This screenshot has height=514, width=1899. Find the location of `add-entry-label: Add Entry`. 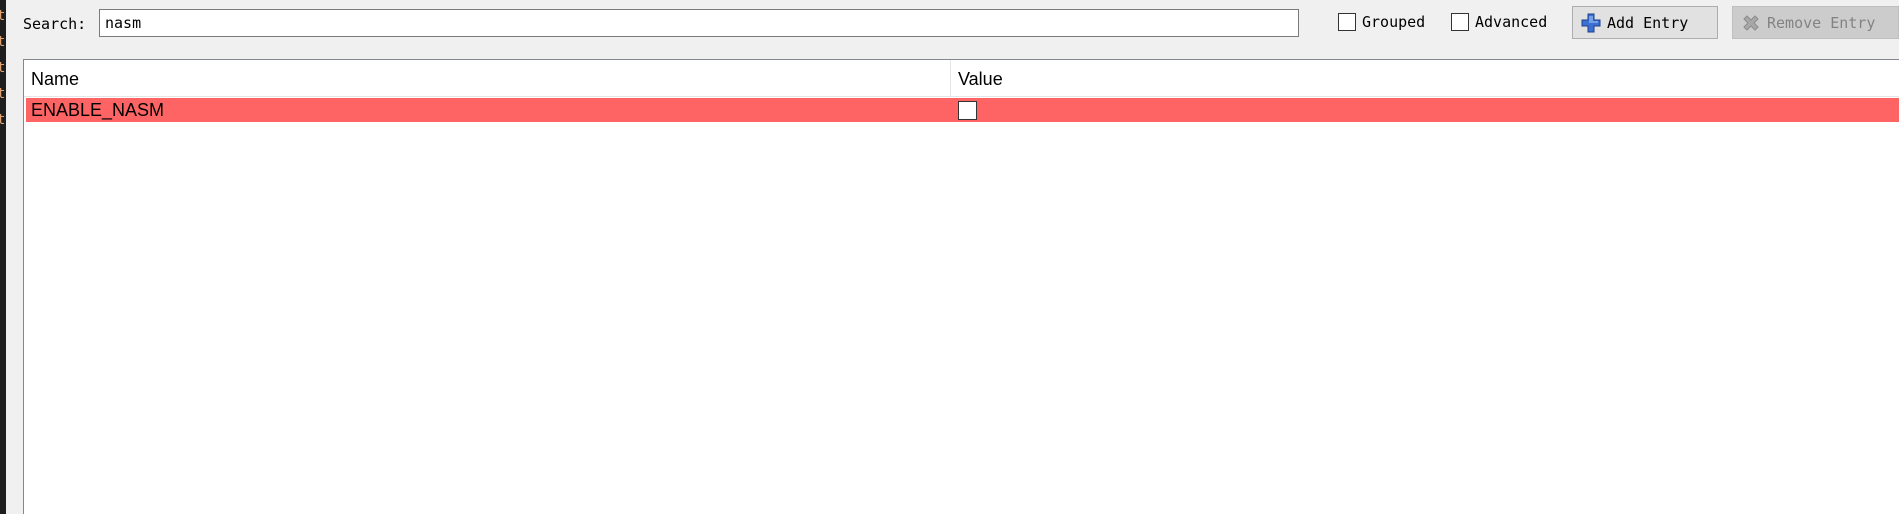

add-entry-label: Add Entry is located at coordinates (1648, 22).